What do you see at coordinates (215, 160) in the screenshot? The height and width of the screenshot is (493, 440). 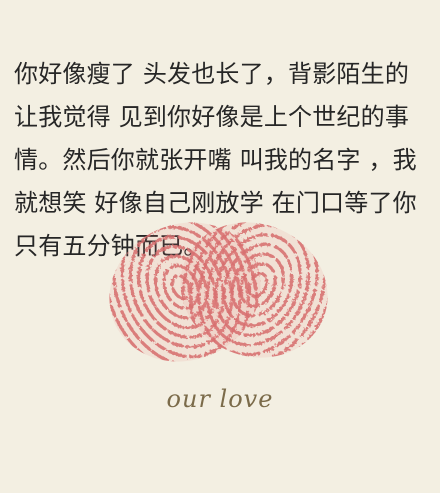 I see `poem-line-3: 情。然后你就张开嘴 叫我的名字 ，我` at bounding box center [215, 160].